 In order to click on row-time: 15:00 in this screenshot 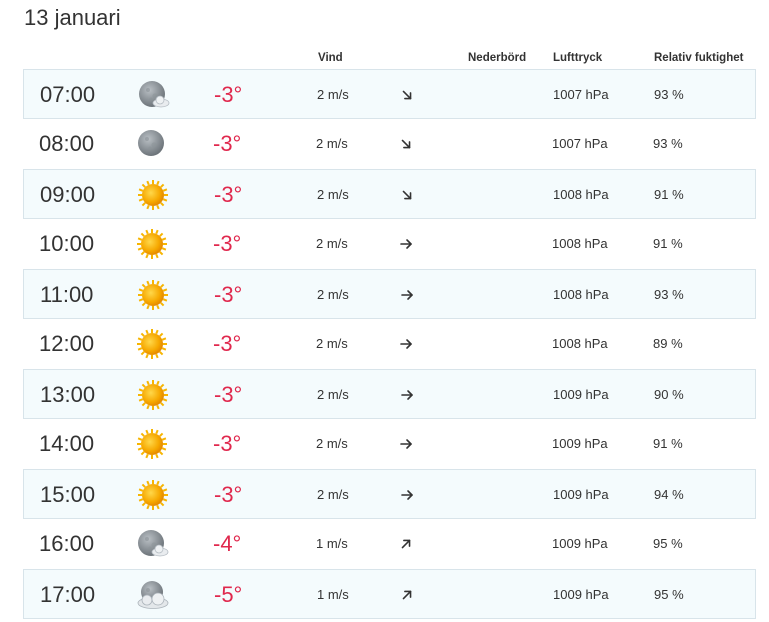, I will do `click(68, 494)`.